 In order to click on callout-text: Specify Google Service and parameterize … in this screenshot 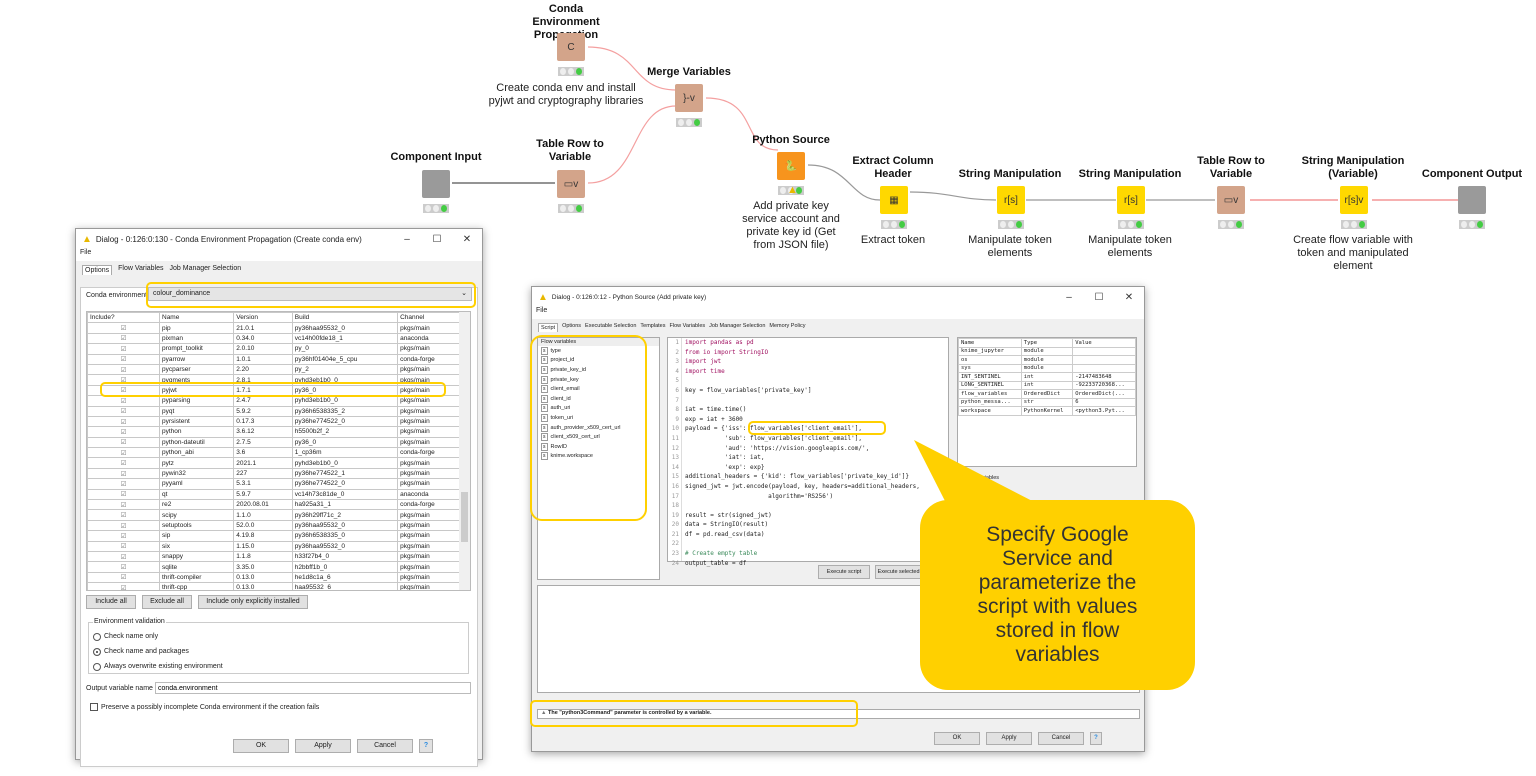, I will do `click(1057, 594)`.